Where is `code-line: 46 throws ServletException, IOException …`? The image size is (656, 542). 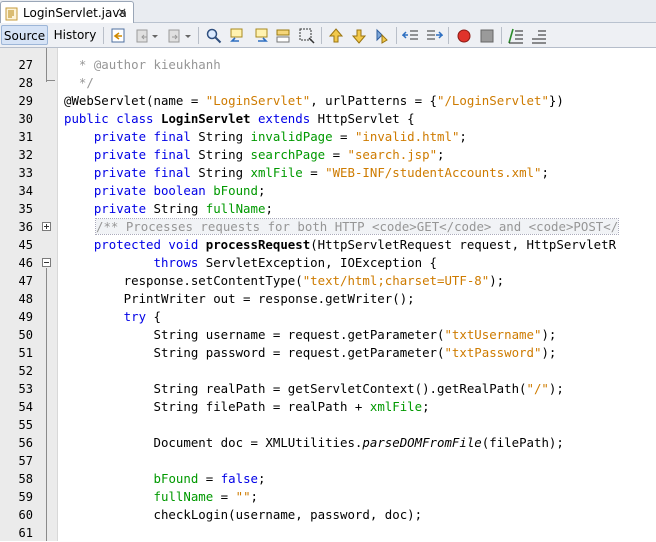 code-line: 46 throws ServletException, IOException … is located at coordinates (328, 263).